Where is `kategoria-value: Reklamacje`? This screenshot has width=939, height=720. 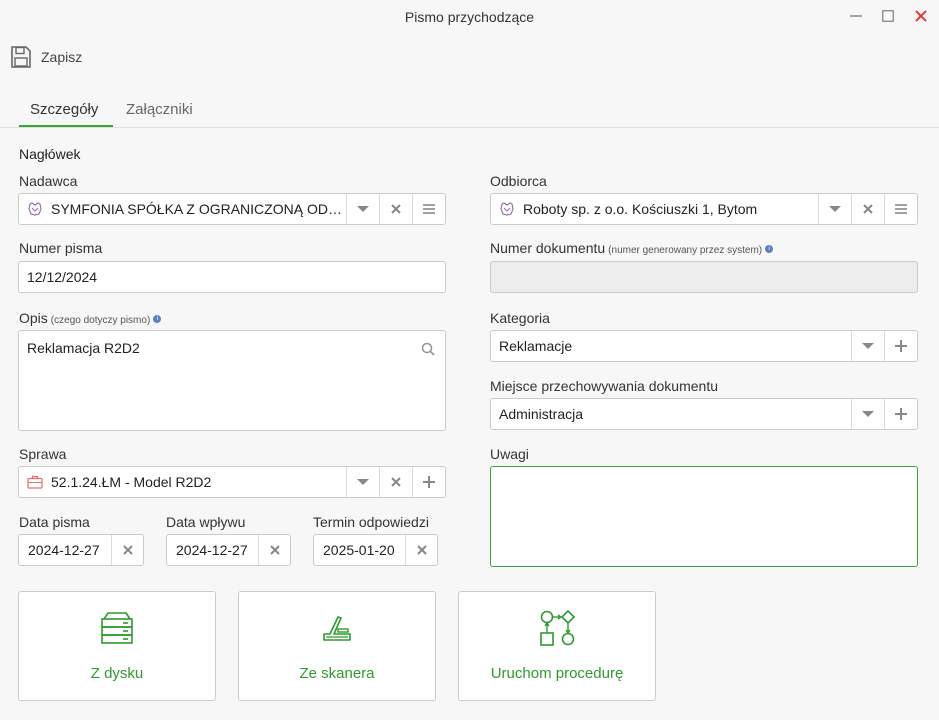
kategoria-value: Reklamacje is located at coordinates (536, 346).